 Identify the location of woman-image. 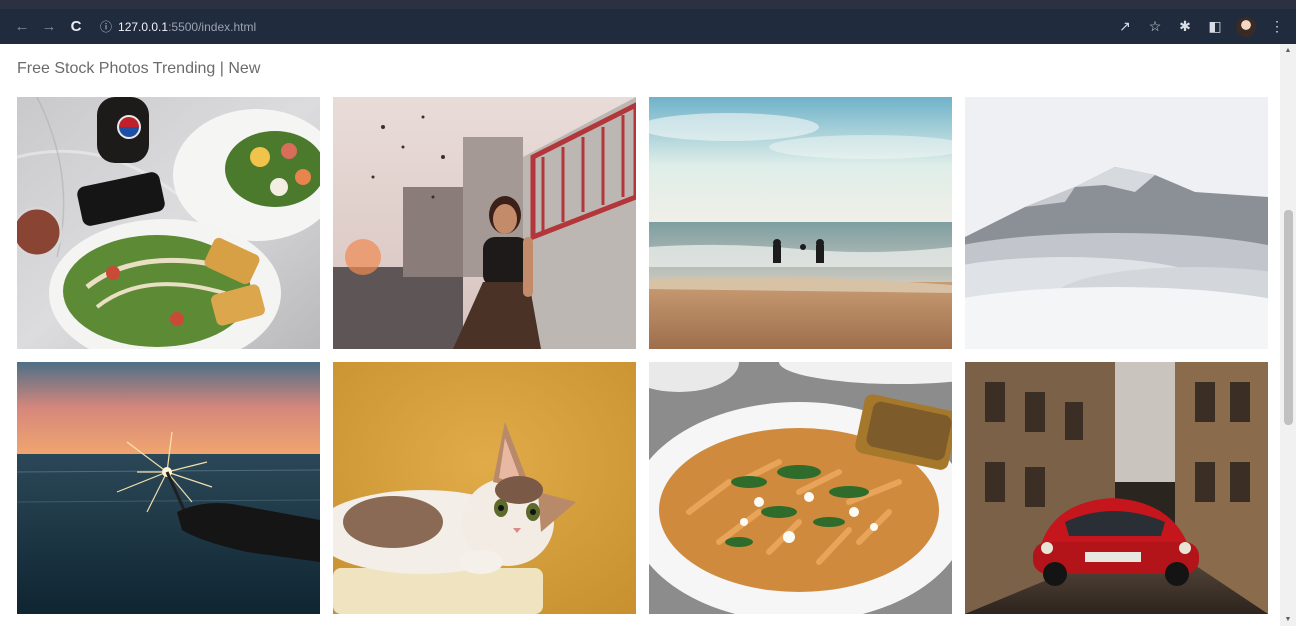
(484, 223).